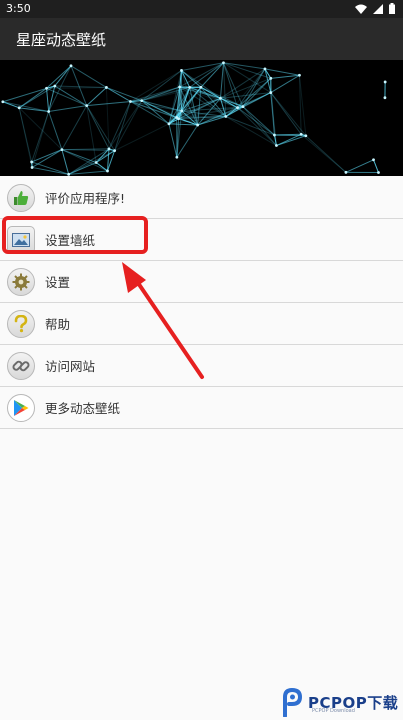 The width and height of the screenshot is (403, 720). What do you see at coordinates (340, 702) in the screenshot?
I see `pcpop-watermark: PCPOP下载 PCPOP Download` at bounding box center [340, 702].